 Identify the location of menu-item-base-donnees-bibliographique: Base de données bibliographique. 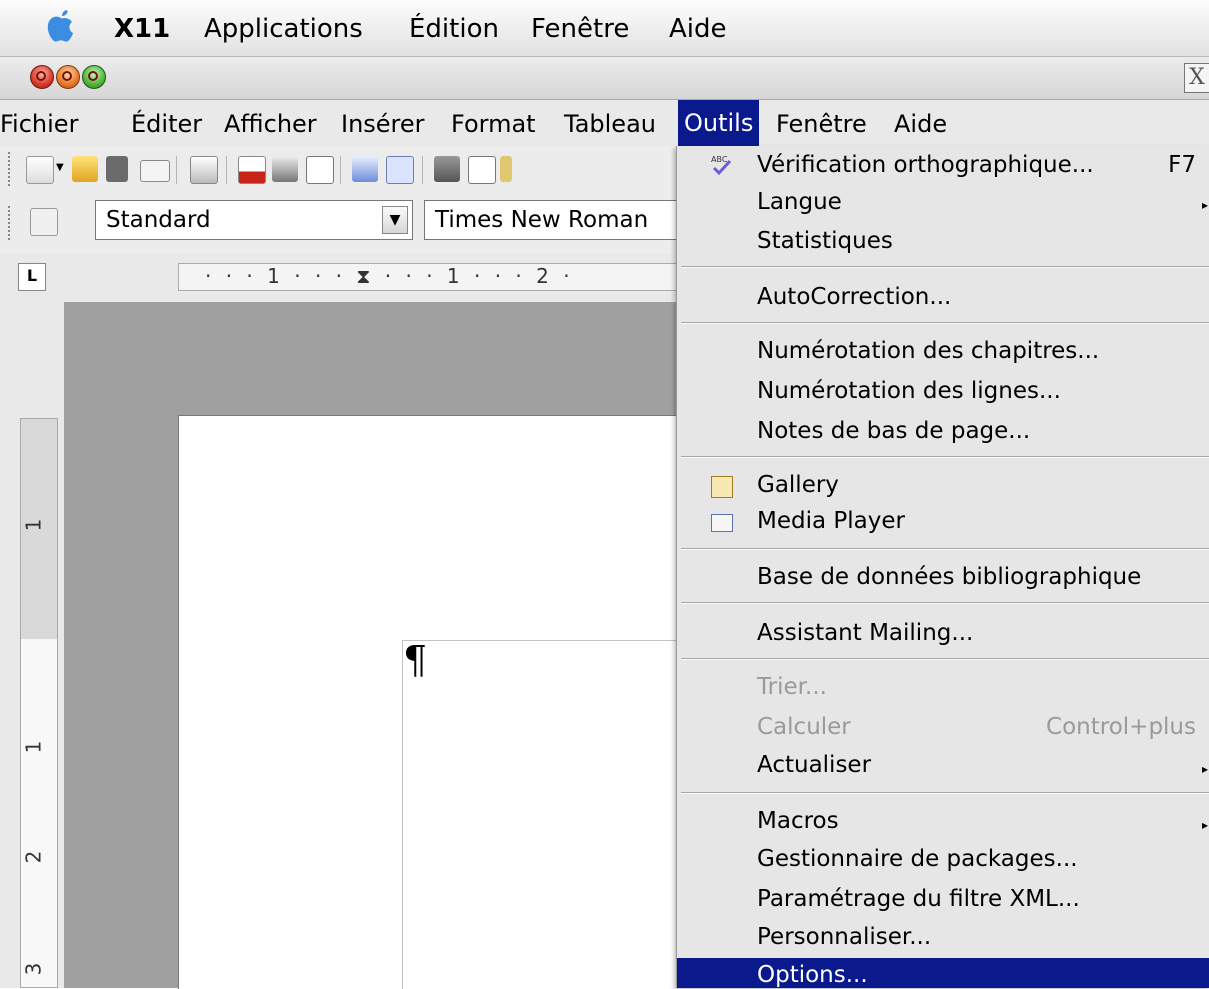
(949, 577).